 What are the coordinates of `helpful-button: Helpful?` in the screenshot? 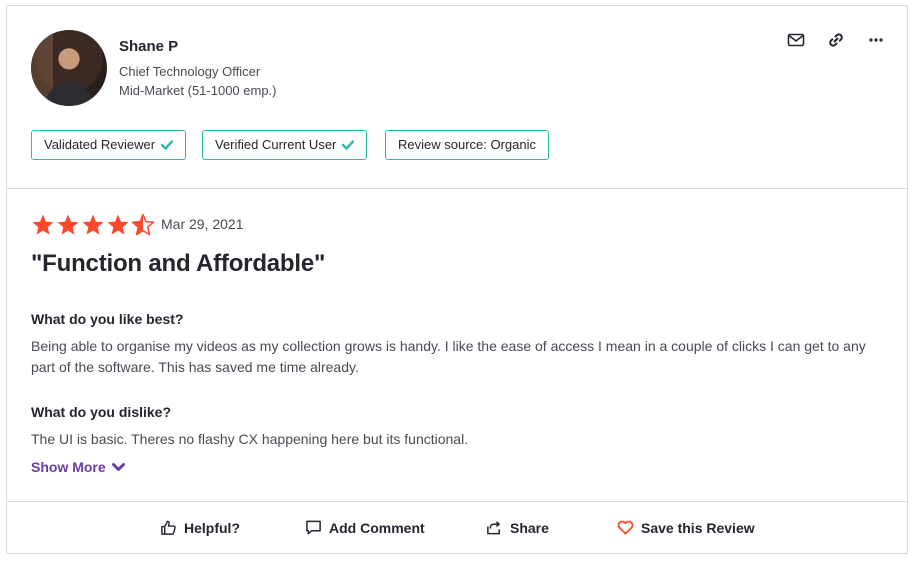 It's located at (200, 527).